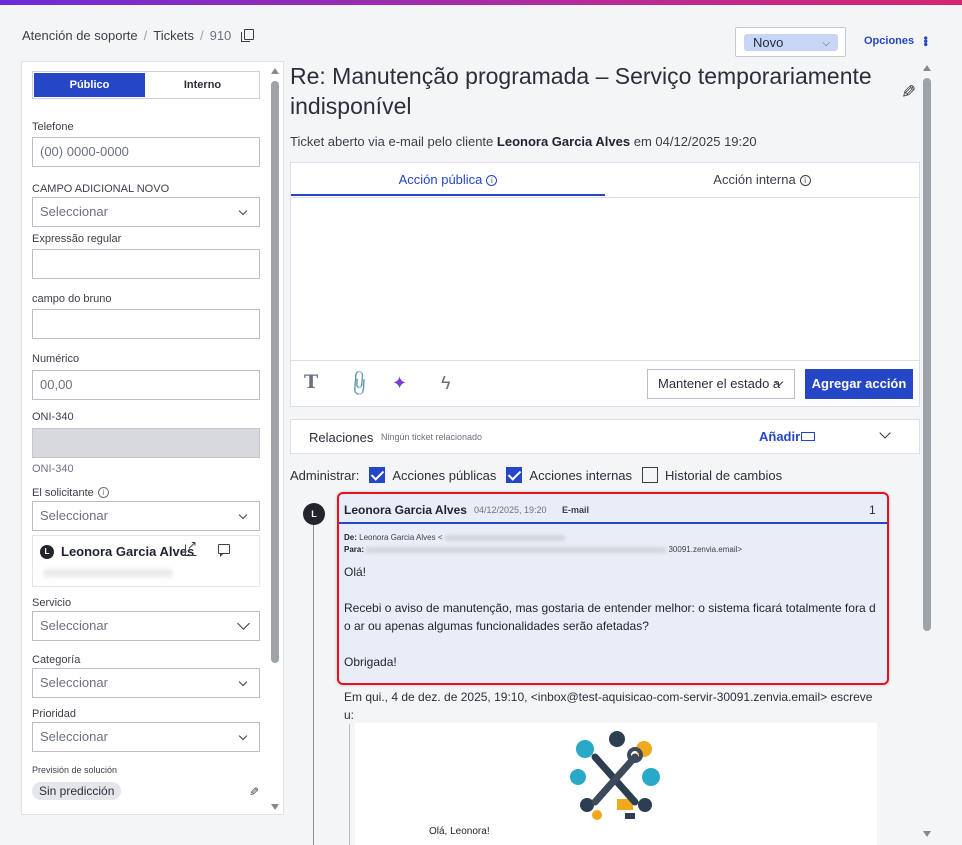 The width and height of the screenshot is (962, 845). I want to click on toggle-internal: Interno, so click(202, 85).